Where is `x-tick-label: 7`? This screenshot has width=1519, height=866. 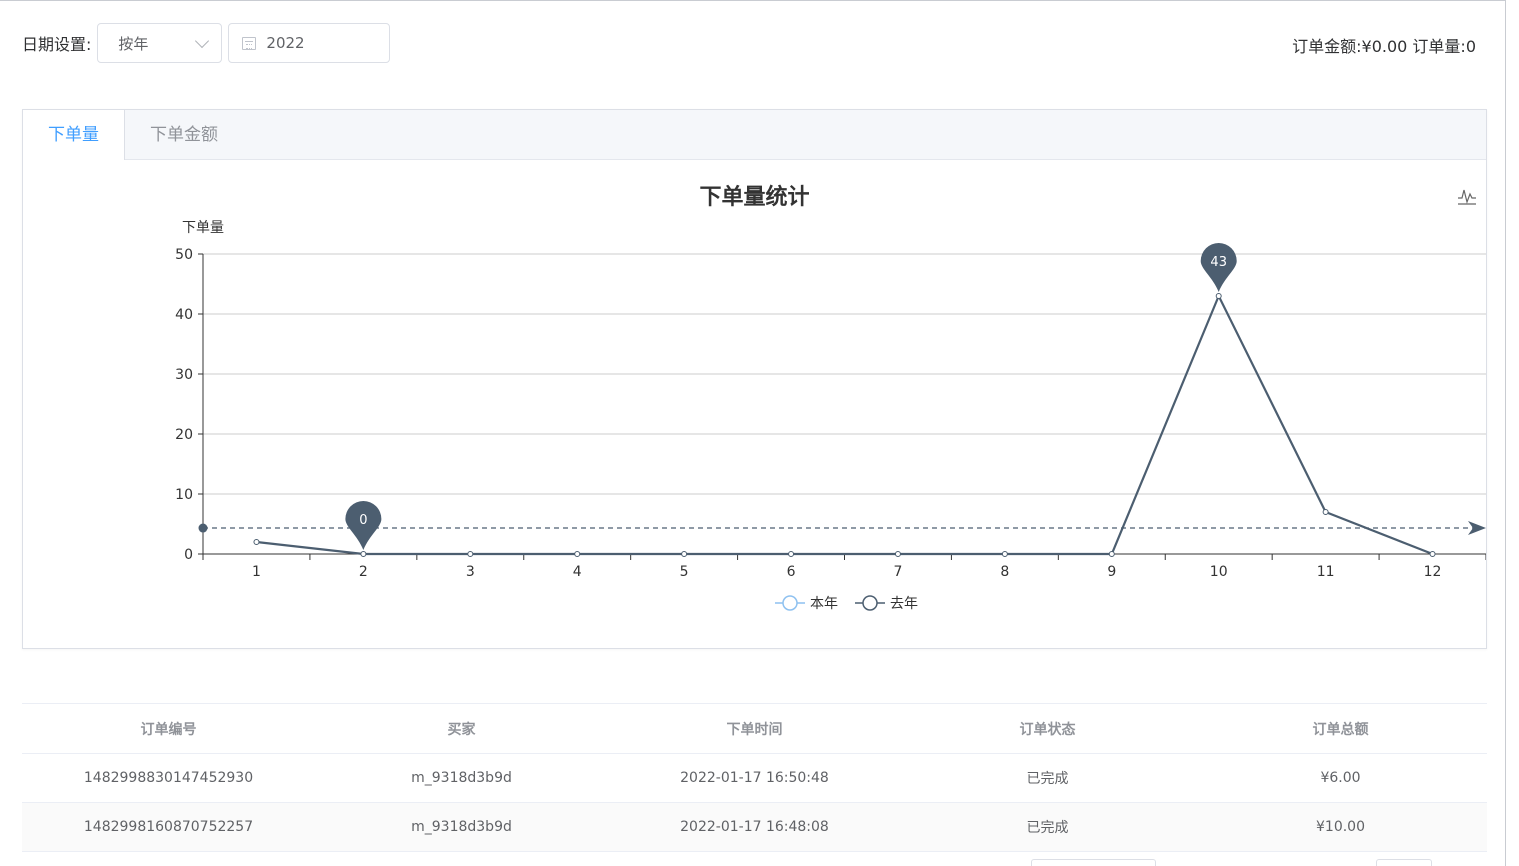
x-tick-label: 7 is located at coordinates (897, 572).